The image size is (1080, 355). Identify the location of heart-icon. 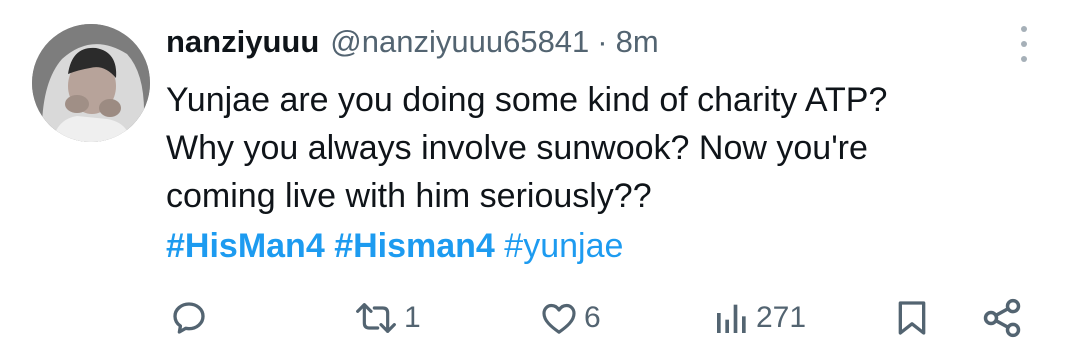
(559, 318).